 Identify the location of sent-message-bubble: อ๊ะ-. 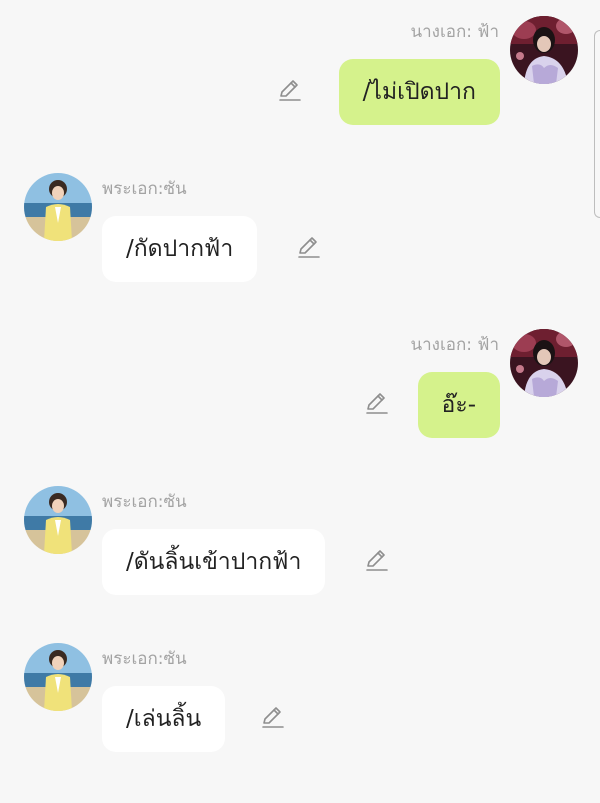
(458, 405).